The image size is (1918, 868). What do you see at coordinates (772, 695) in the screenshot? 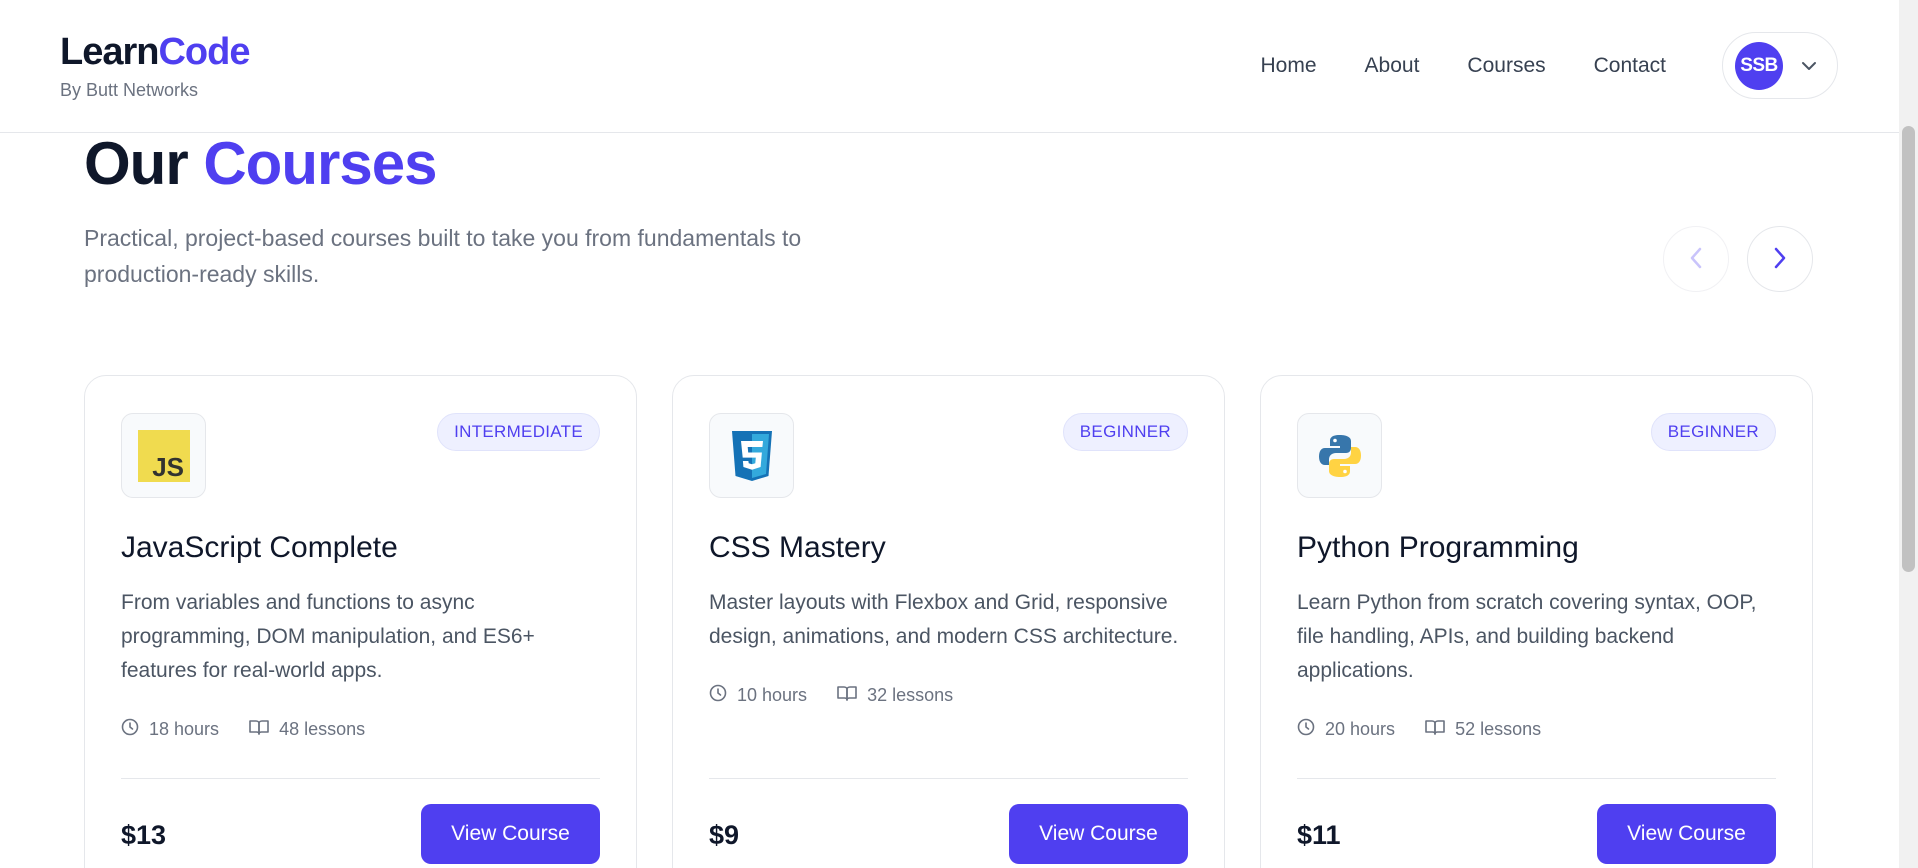
I see `course-hours: 10 hours` at bounding box center [772, 695].